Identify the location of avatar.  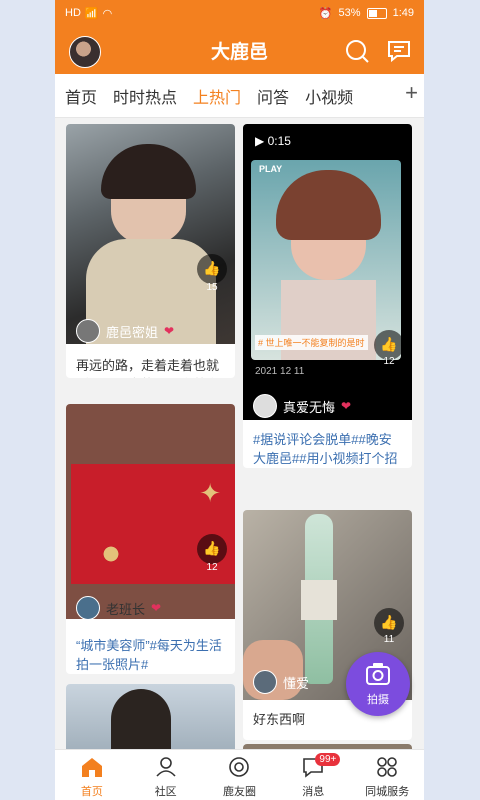
(85, 52).